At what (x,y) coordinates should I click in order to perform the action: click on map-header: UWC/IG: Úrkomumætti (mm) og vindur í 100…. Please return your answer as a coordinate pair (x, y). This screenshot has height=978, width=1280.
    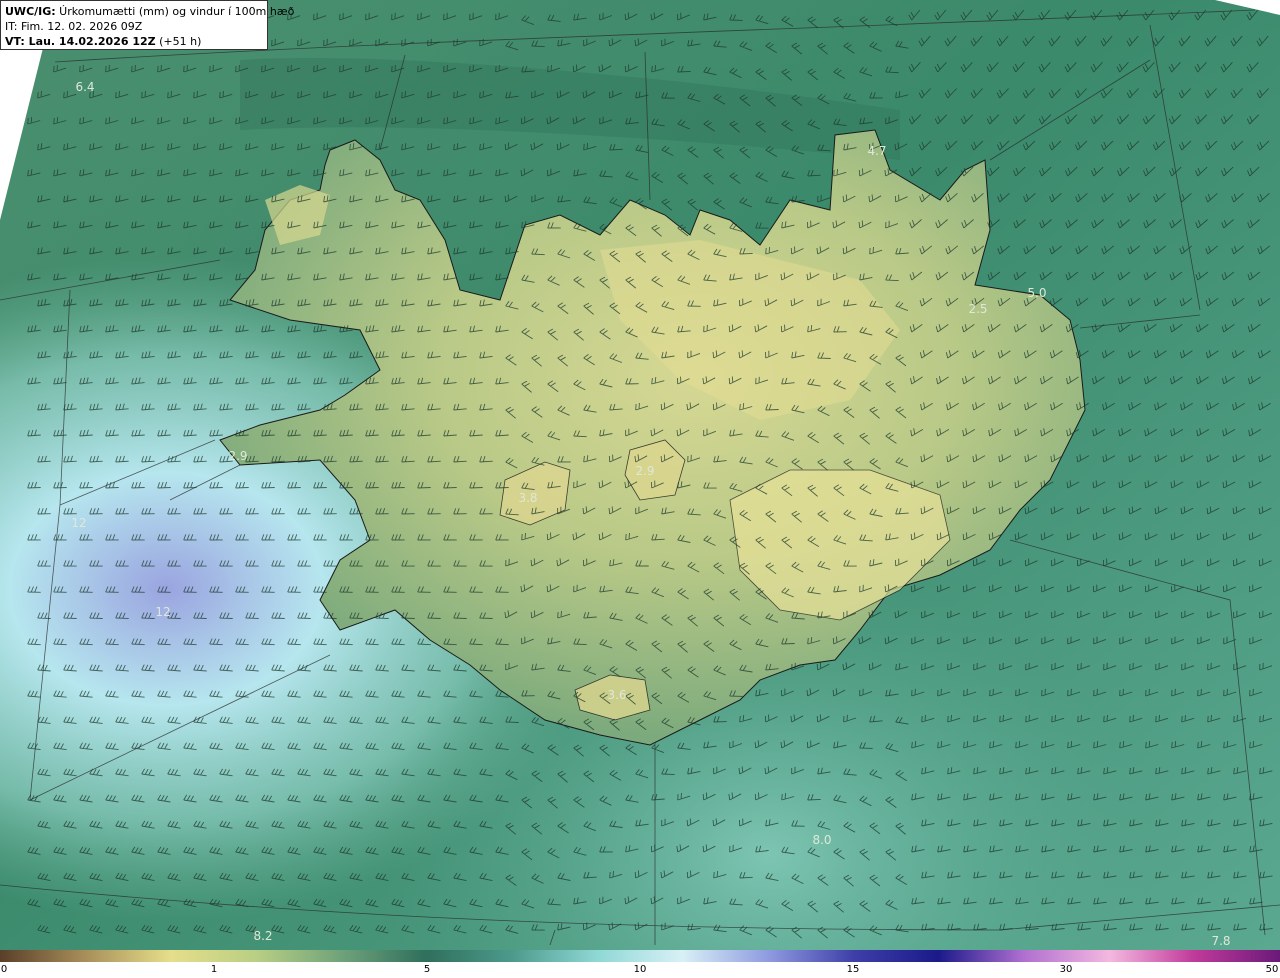
    Looking at the image, I should click on (147, 25).